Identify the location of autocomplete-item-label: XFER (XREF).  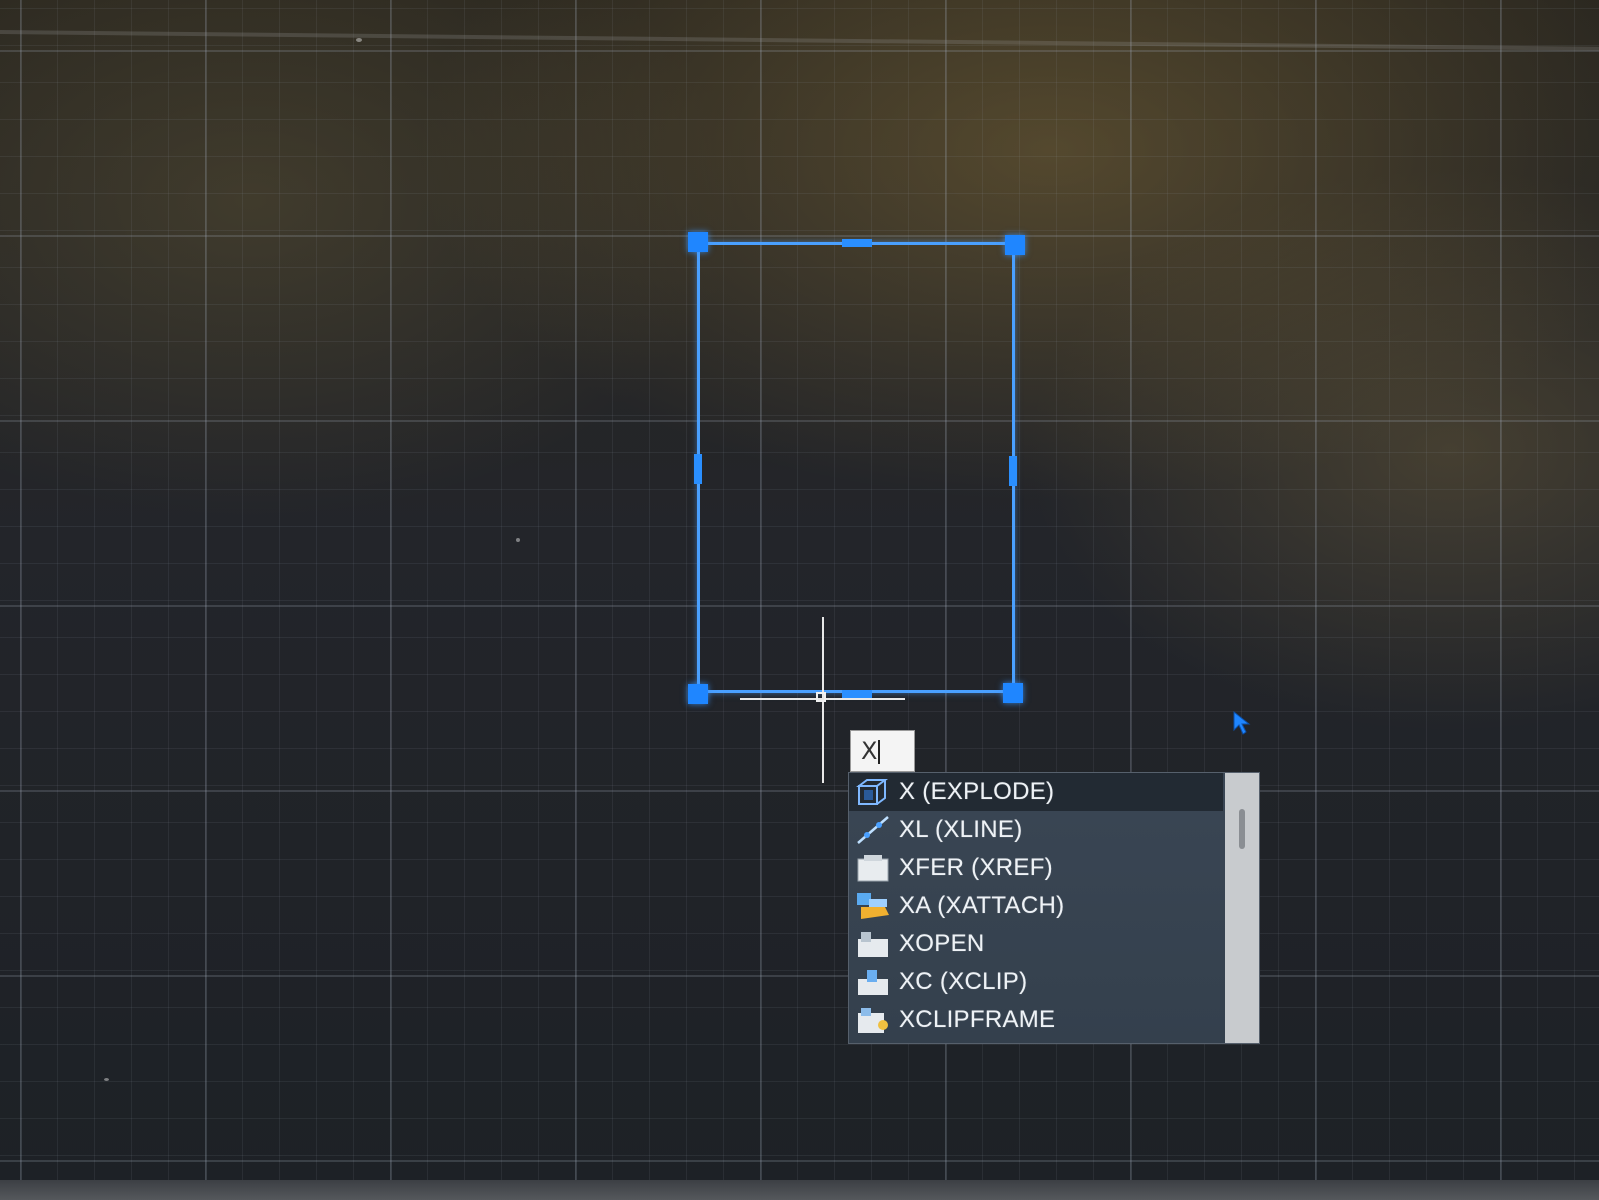
(976, 867).